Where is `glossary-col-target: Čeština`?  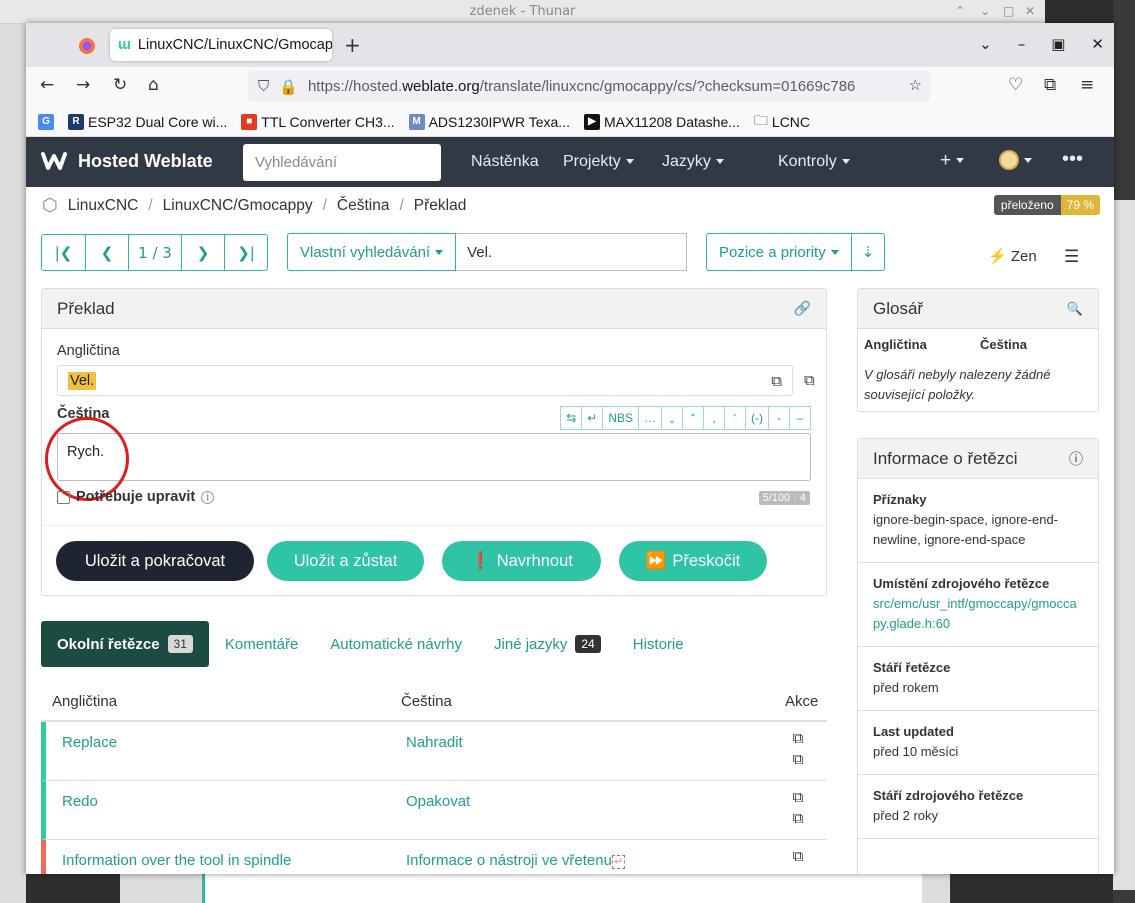 glossary-col-target: Čeština is located at coordinates (1003, 344).